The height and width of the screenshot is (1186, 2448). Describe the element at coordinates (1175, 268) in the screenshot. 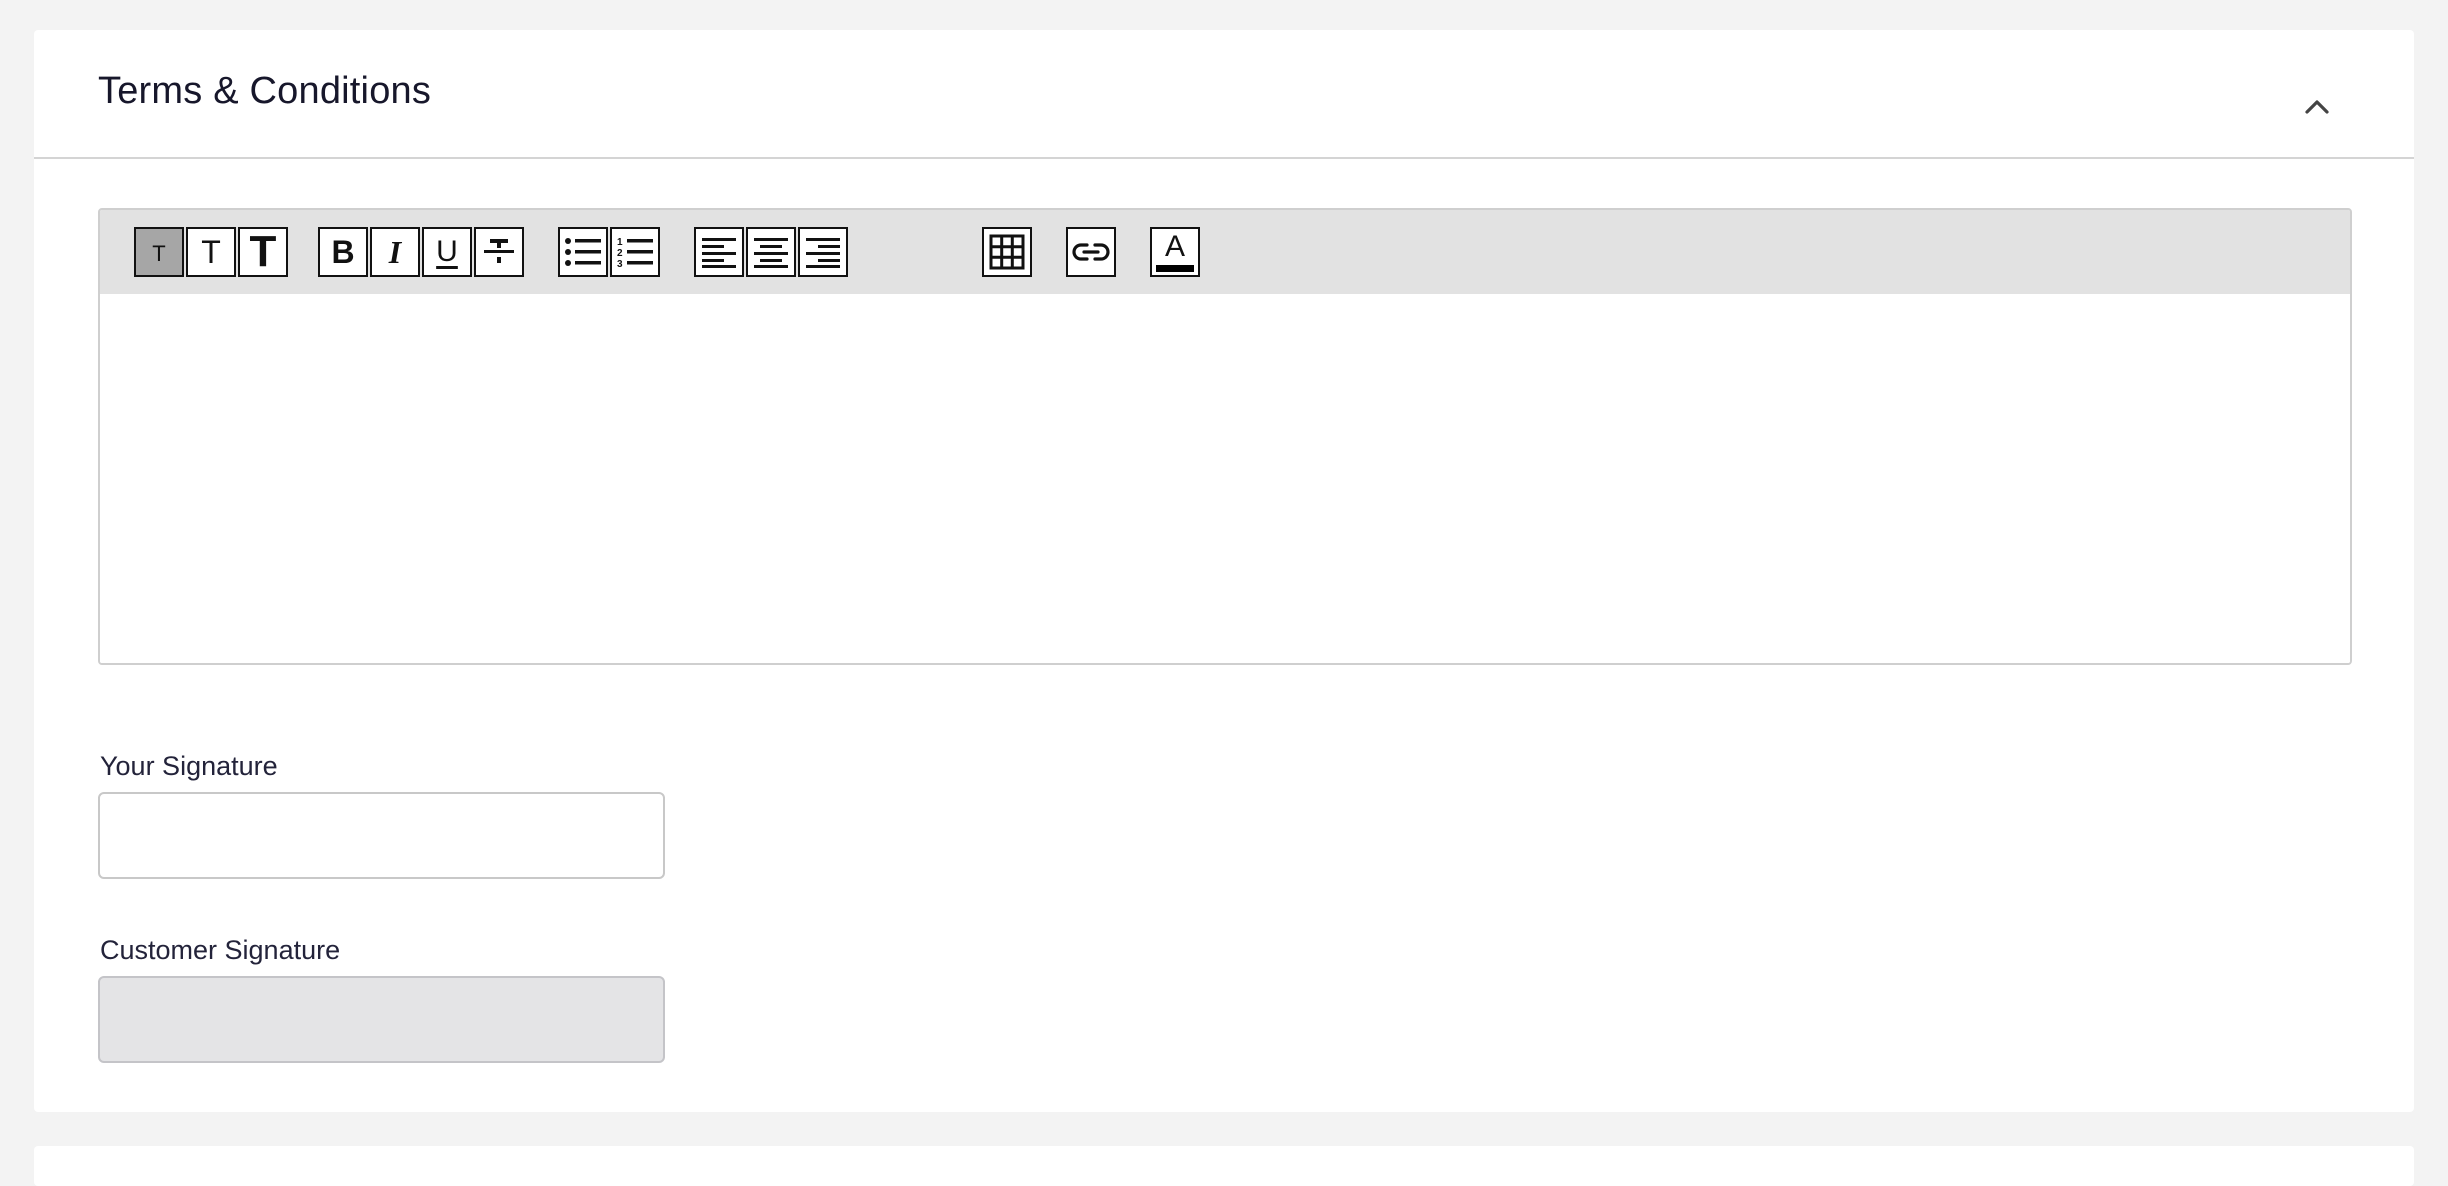

I see `text-color-swatch` at that location.